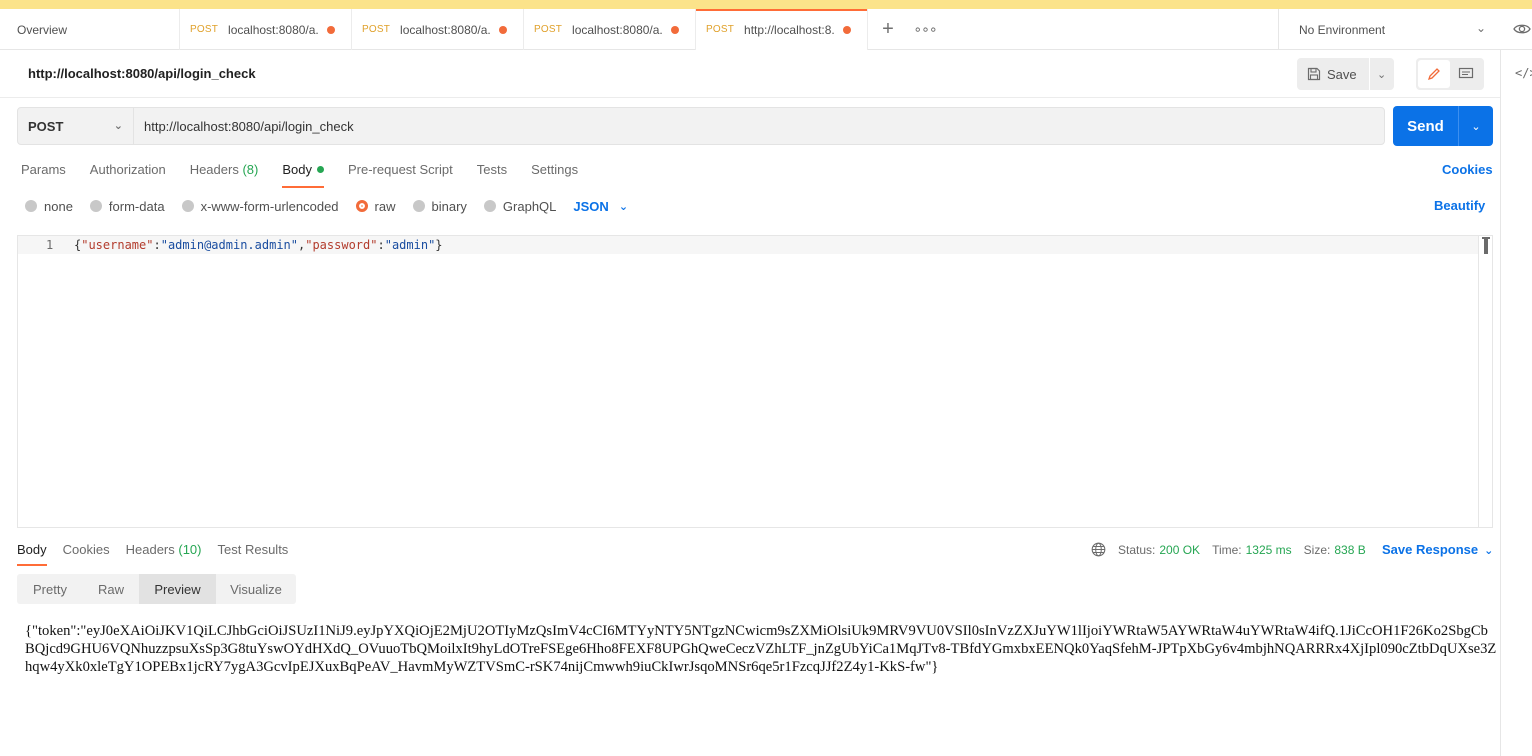 Image resolution: width=1532 pixels, height=756 pixels. I want to click on response-status-bar: Status: 200 OK Time: 1325 ms Size: 838 B, so click(1234, 549).